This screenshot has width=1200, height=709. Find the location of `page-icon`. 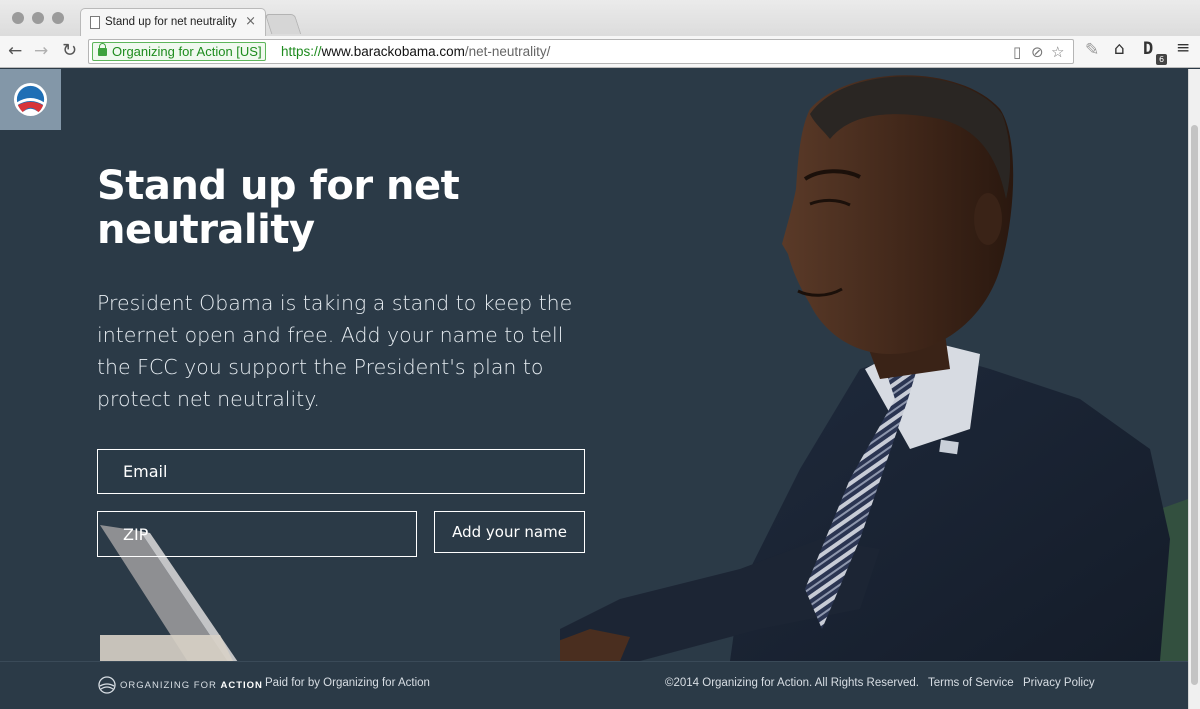

page-icon is located at coordinates (95, 22).